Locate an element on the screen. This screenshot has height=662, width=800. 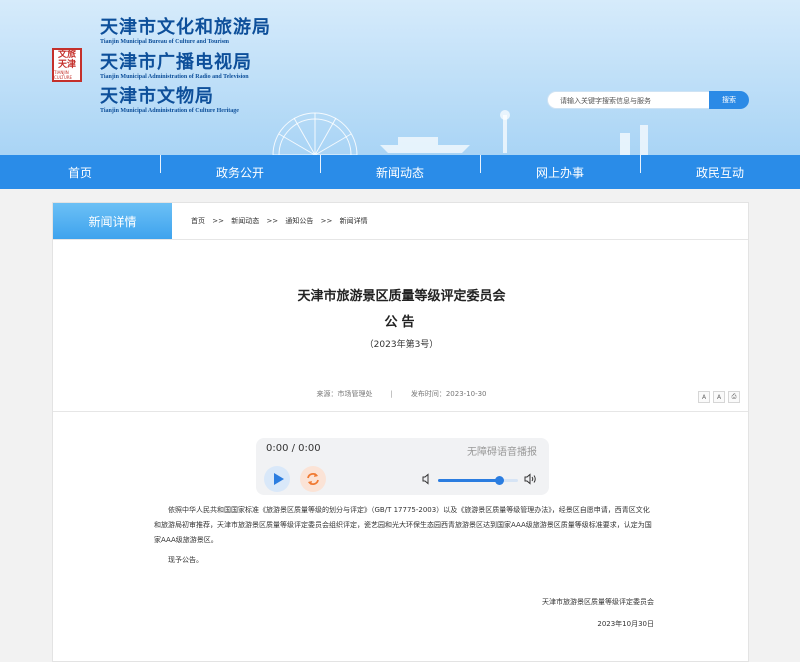
article-meta: 来源：市场管理处 | 发布时间：2023-10-30 is located at coordinates (401, 394).